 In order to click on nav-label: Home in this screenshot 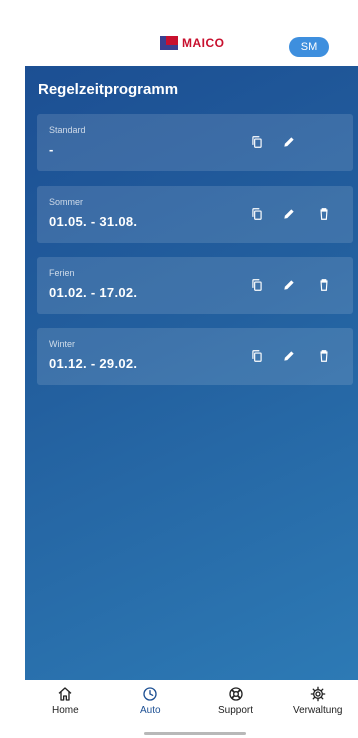, I will do `click(65, 710)`.